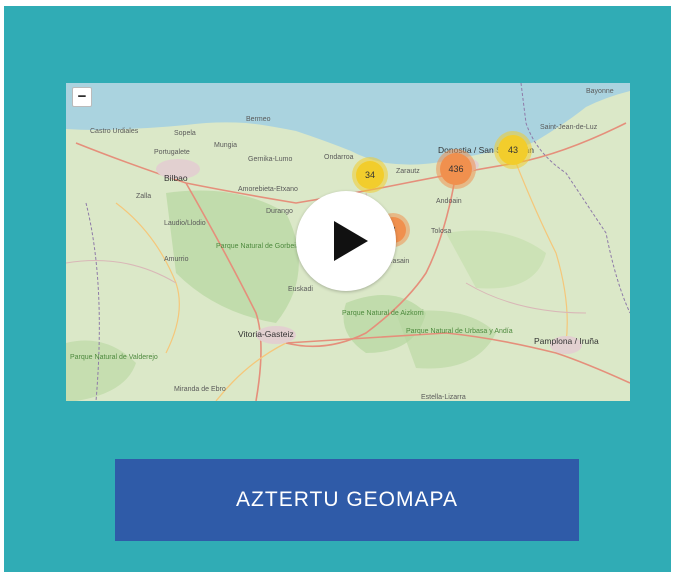  I want to click on label-bermeo: Bermeo, so click(258, 119).